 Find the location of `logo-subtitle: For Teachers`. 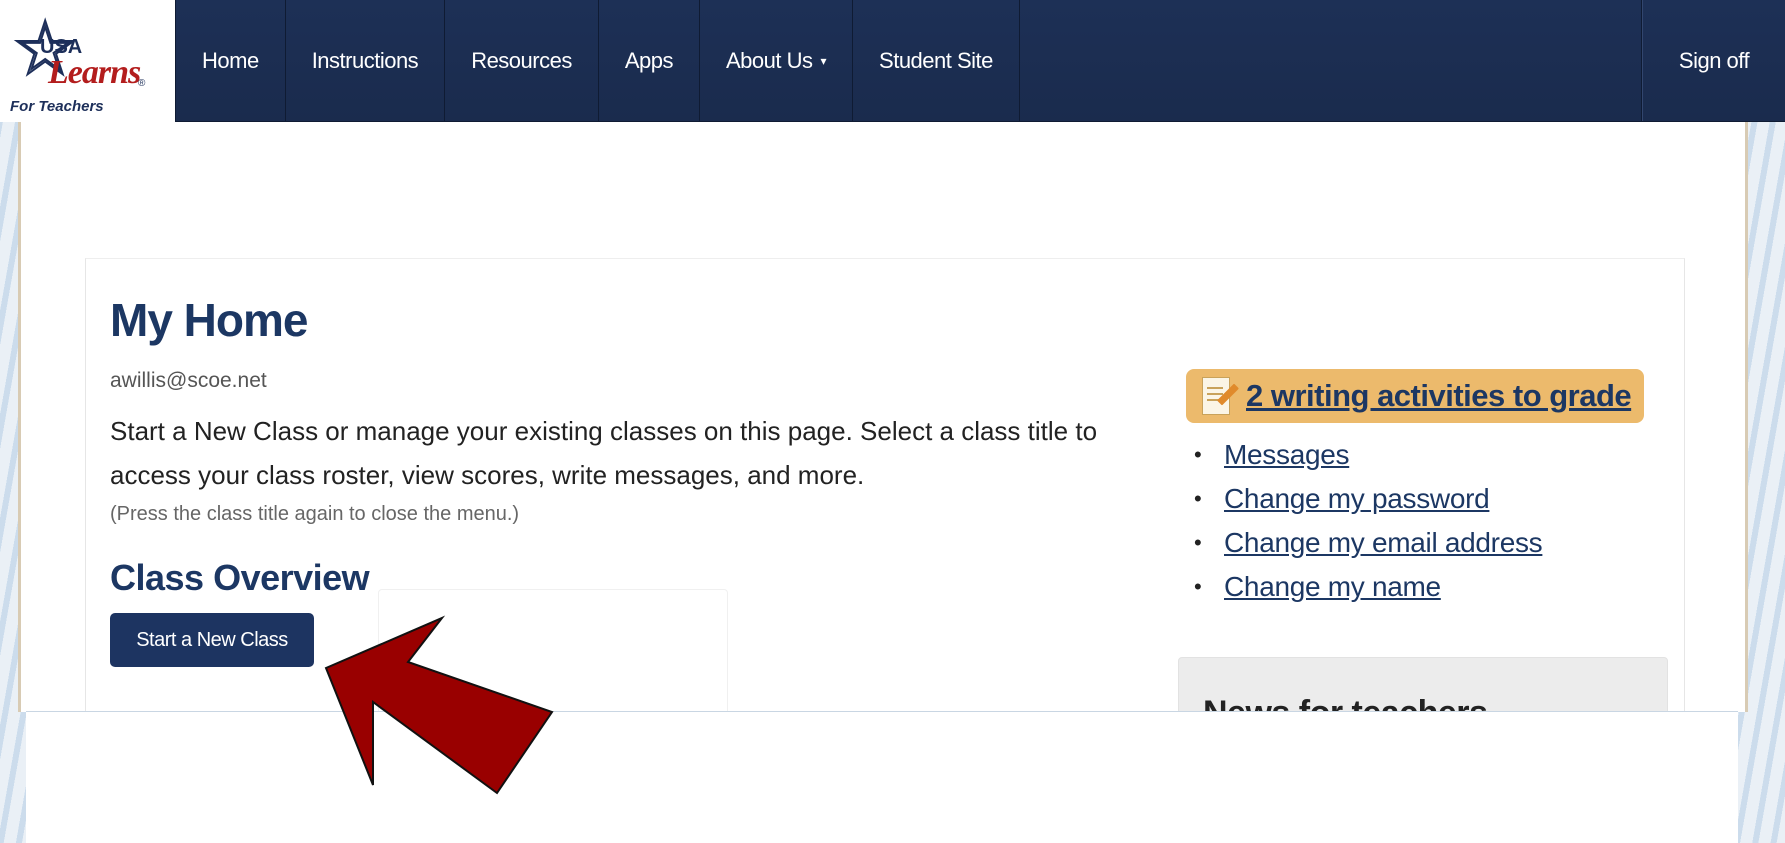

logo-subtitle: For Teachers is located at coordinates (57, 106).